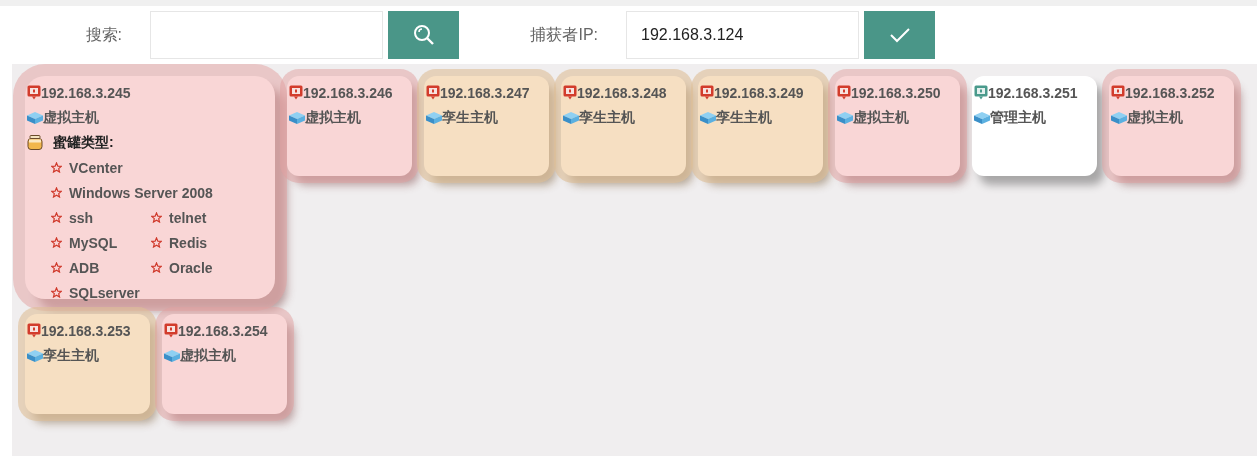  Describe the element at coordinates (742, 35) in the screenshot. I see `capturer-ip-field: 192.168.3.124` at that location.